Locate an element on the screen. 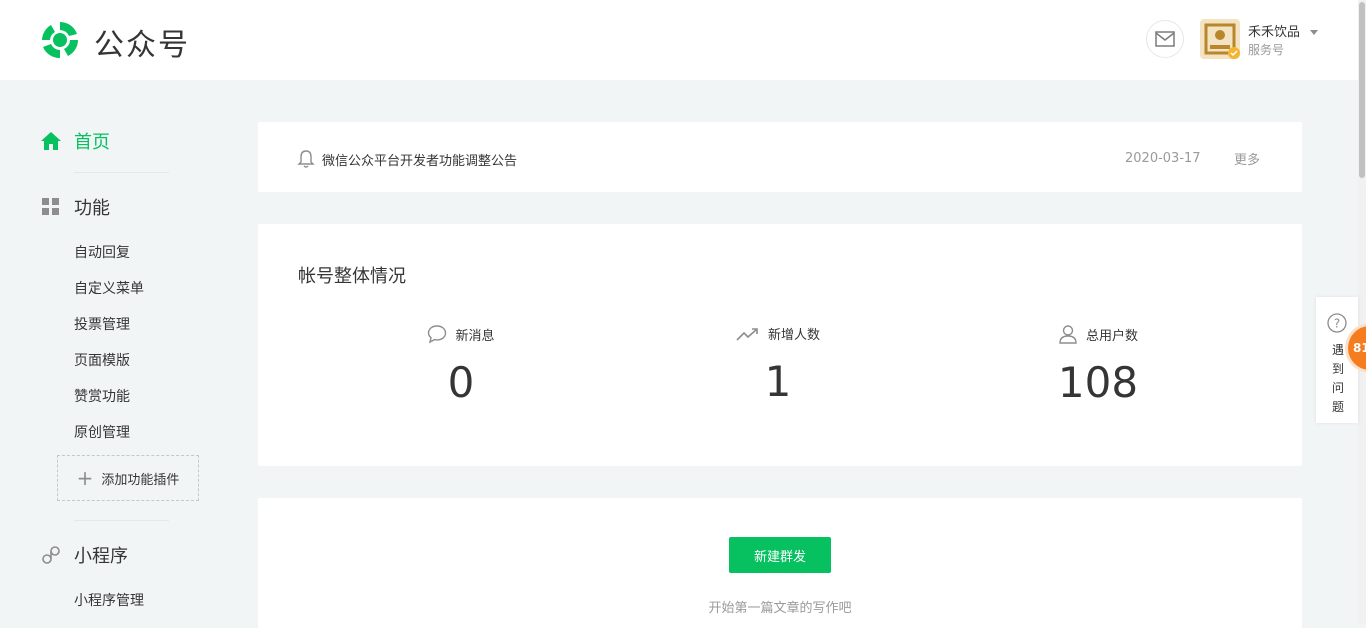  bell-icon is located at coordinates (306, 159).